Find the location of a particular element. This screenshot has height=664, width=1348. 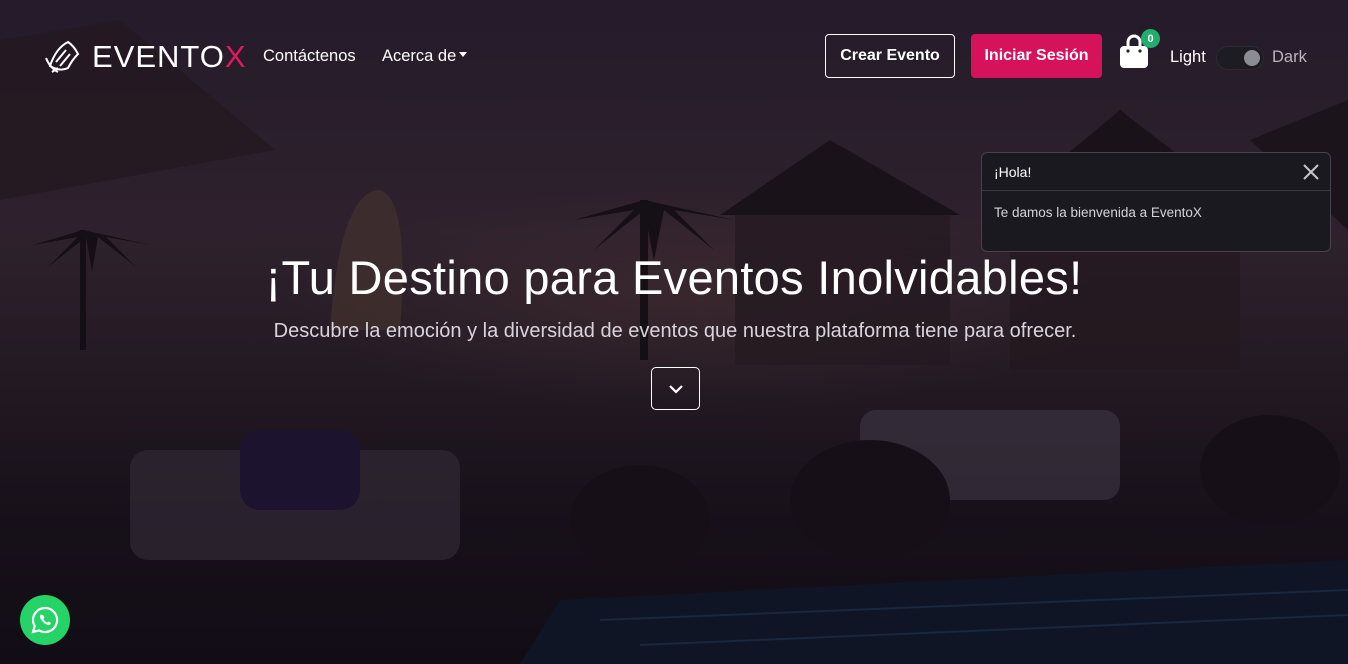

nav-about-label: Acerca de is located at coordinates (419, 56).